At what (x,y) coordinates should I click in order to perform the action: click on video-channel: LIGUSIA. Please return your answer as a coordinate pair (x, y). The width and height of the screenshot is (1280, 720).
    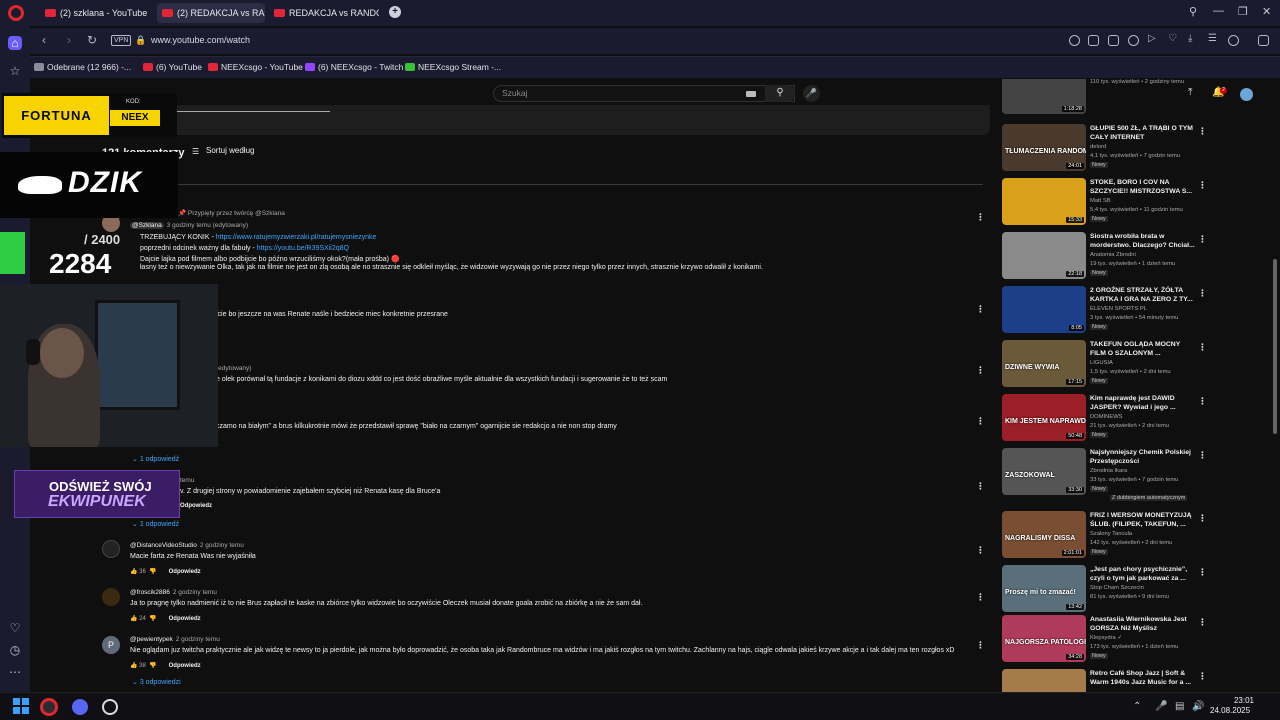
    Looking at the image, I should click on (1101, 363).